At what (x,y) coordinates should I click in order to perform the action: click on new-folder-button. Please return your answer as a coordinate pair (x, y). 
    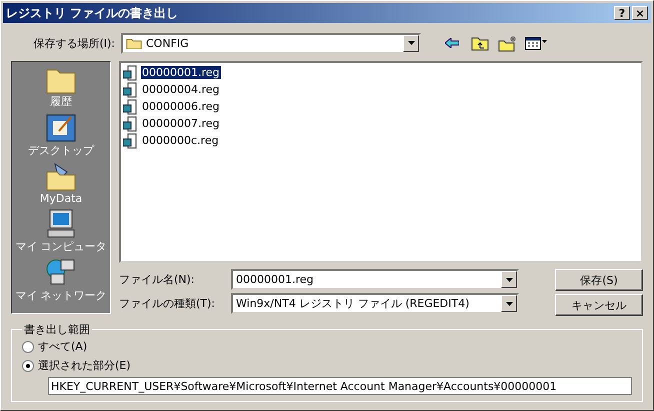
    Looking at the image, I should click on (508, 43).